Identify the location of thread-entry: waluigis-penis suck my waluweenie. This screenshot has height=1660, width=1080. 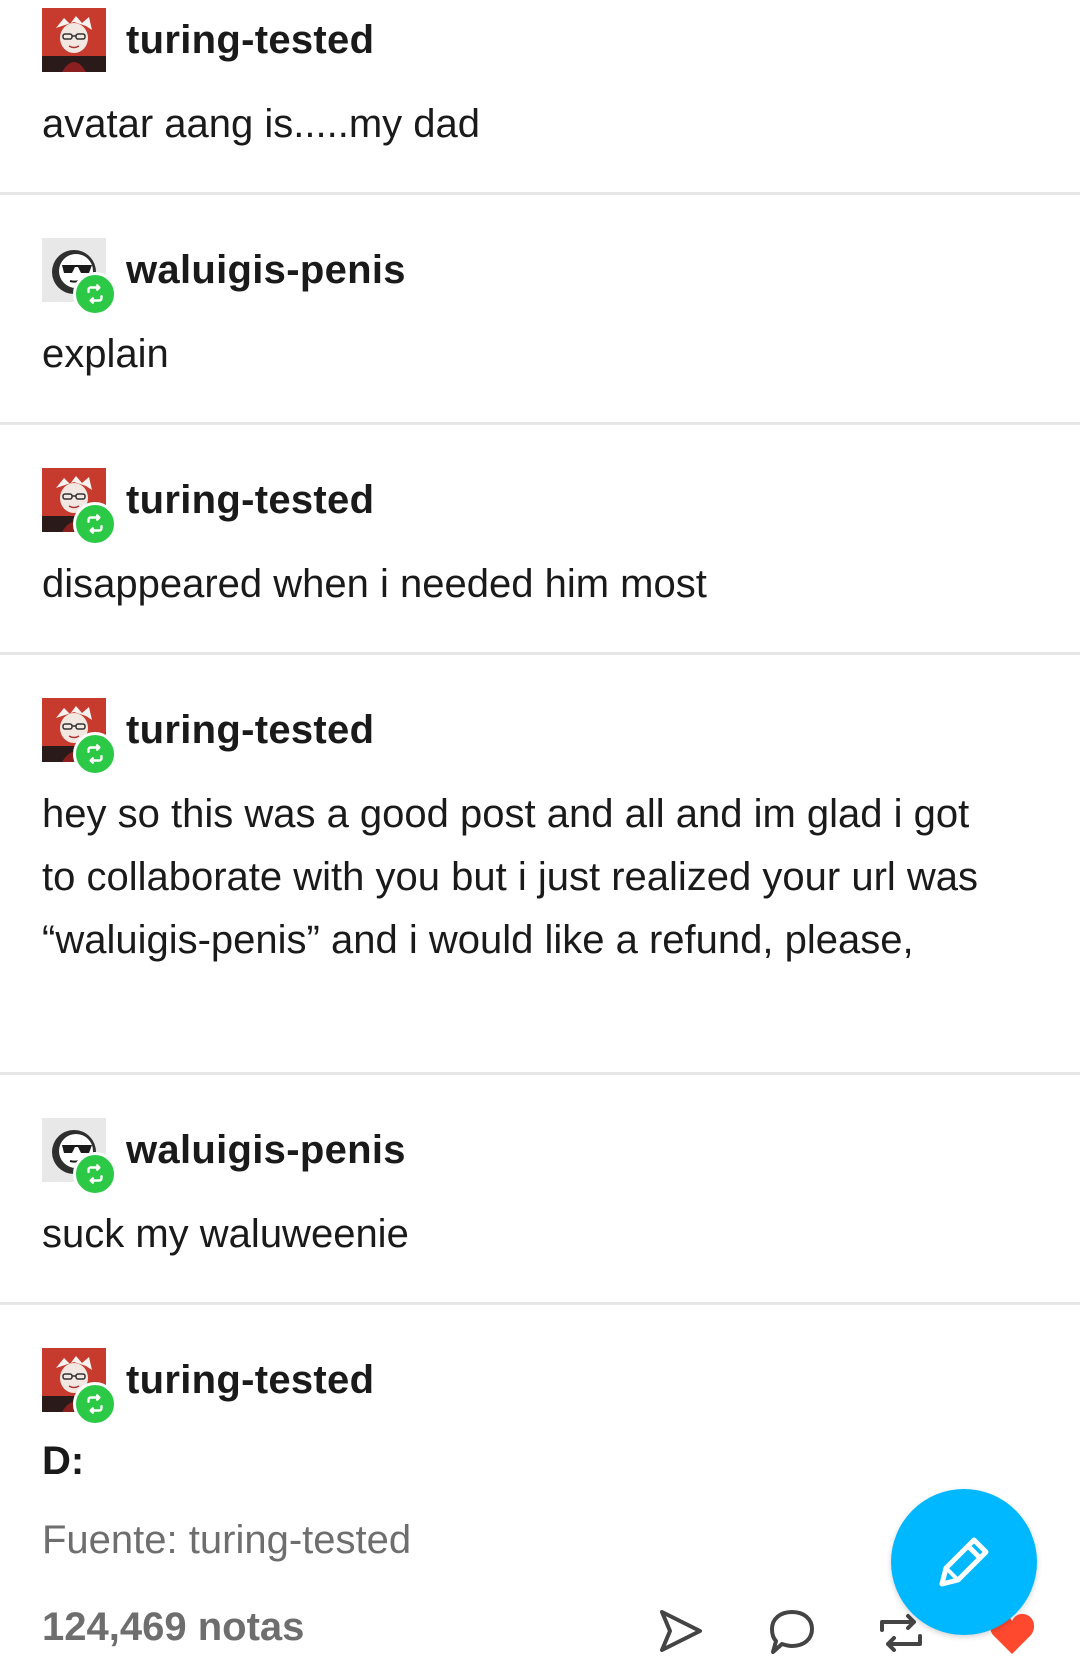
(540, 1205).